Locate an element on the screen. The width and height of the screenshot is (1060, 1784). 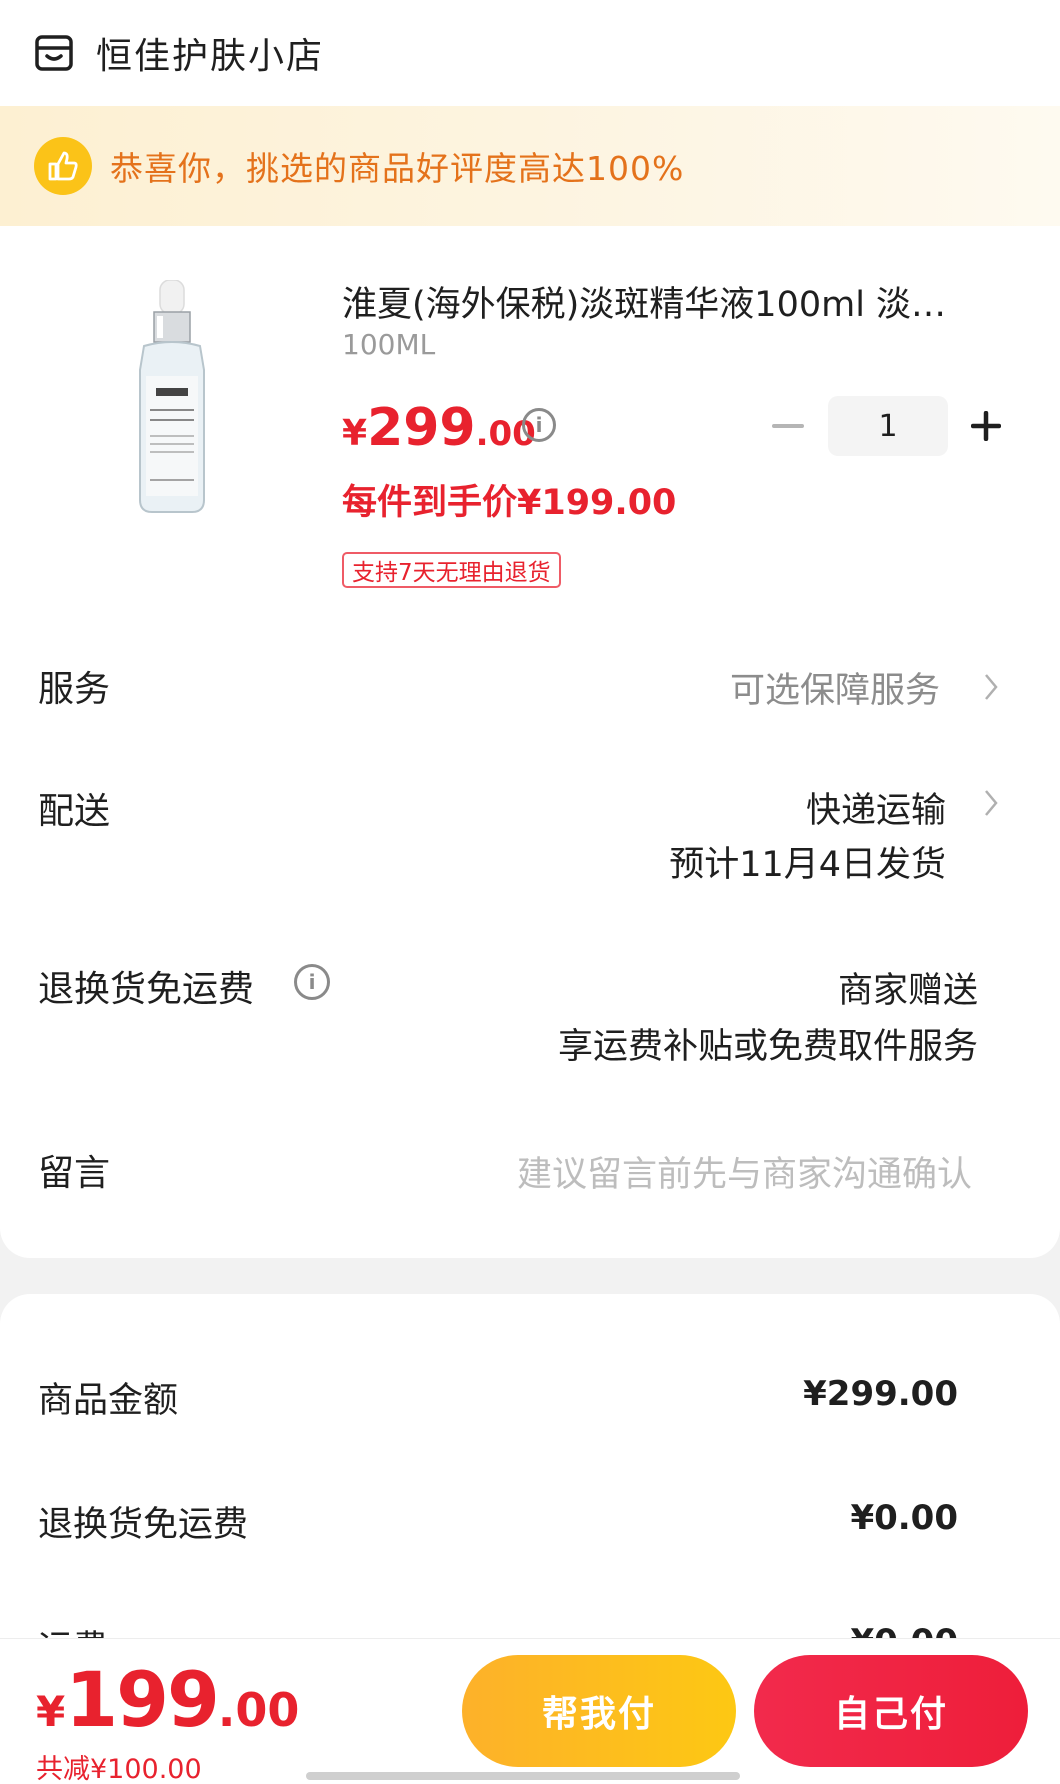
praise-banner: 恭喜你，挑选的商品好评度高达100% is located at coordinates (530, 166).